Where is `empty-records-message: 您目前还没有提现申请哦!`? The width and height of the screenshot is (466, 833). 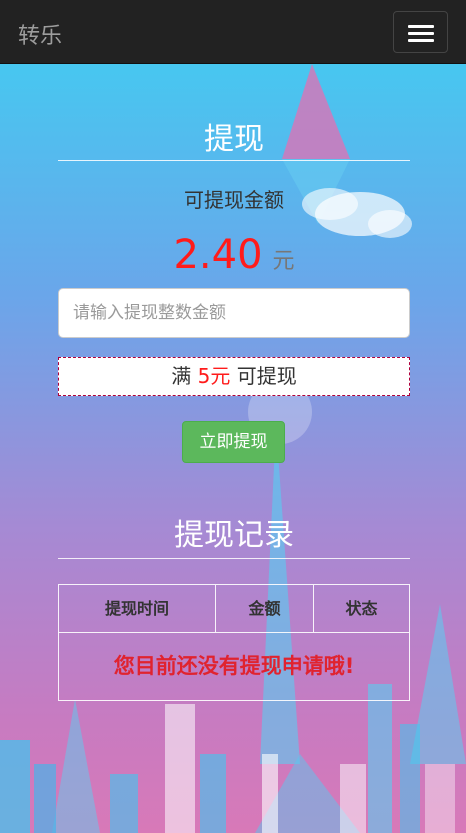 empty-records-message: 您目前还没有提现申请哦! is located at coordinates (234, 666).